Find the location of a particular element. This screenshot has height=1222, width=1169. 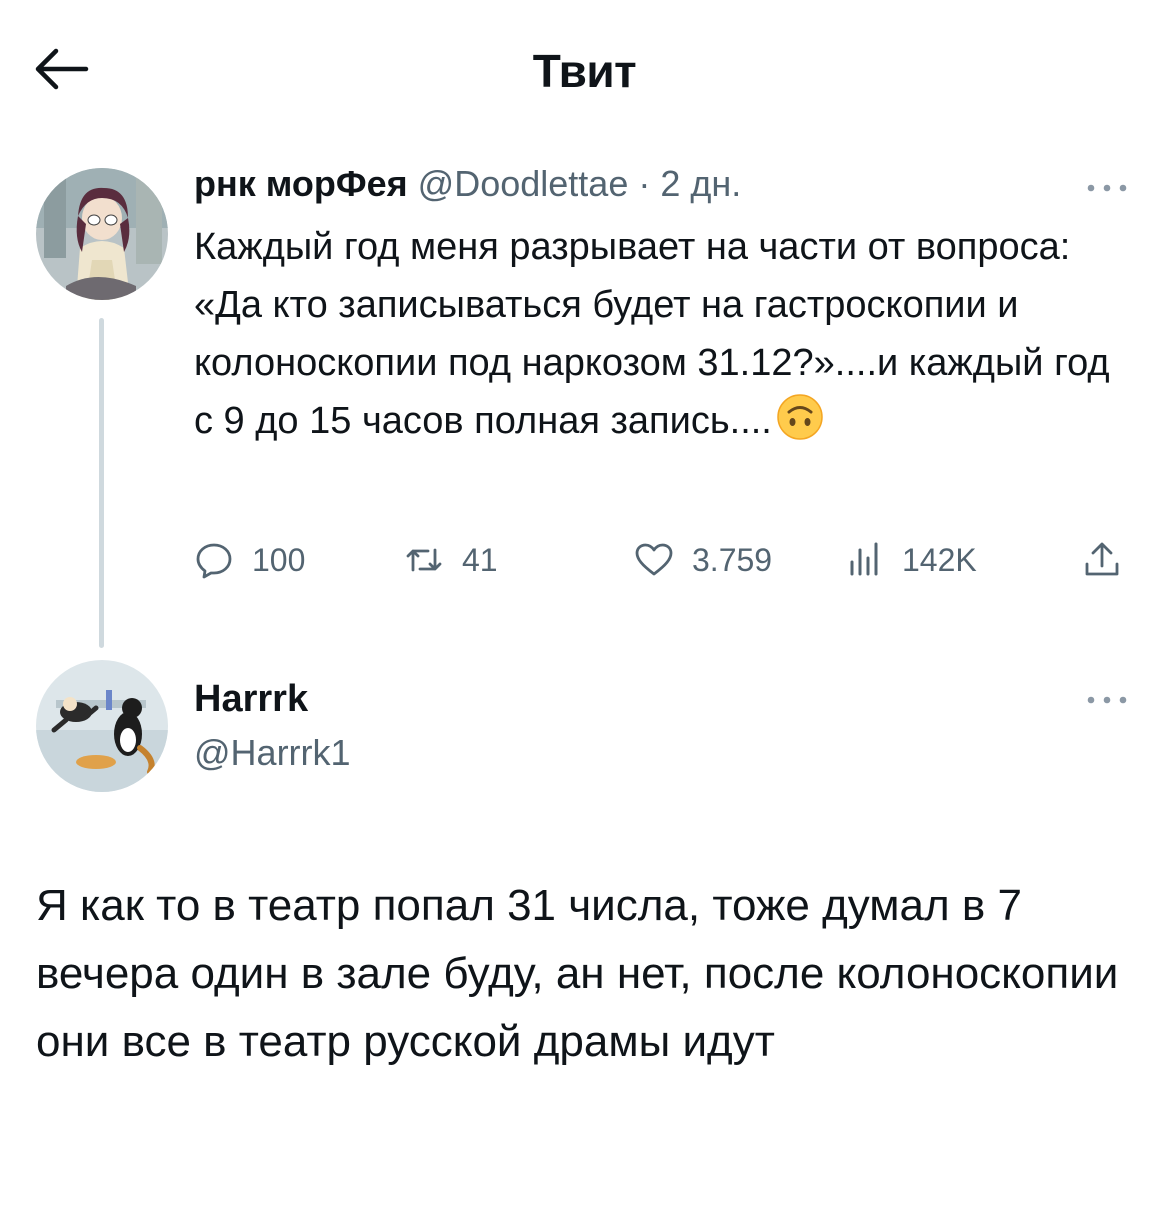

tweet2-author-name: Harrrk is located at coordinates (251, 699).